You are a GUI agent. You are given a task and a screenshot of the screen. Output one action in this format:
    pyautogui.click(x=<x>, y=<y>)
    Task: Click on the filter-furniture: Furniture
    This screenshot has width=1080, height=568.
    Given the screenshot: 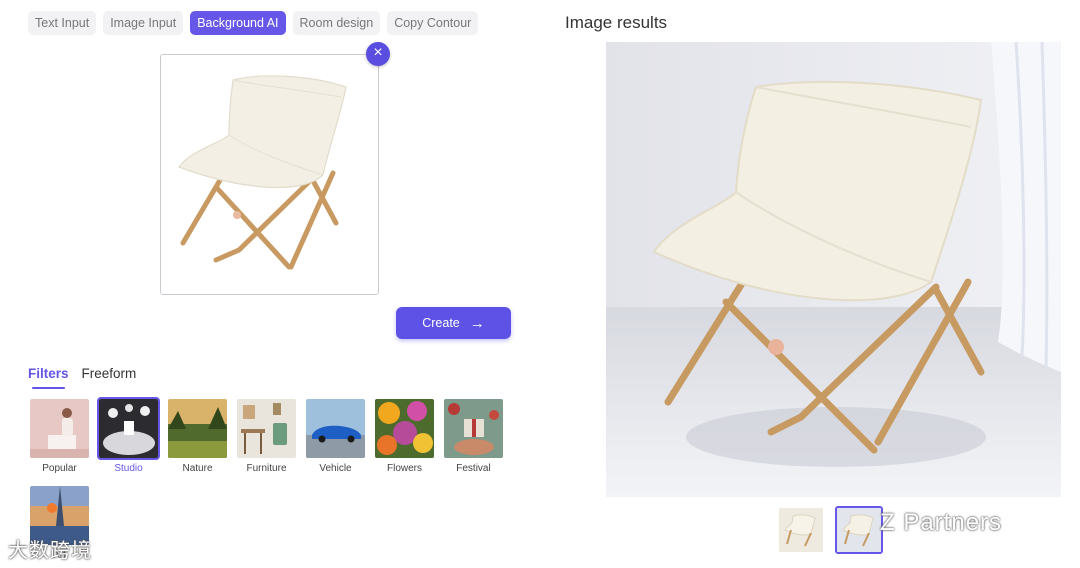 What is the action you would take?
    pyautogui.click(x=266, y=435)
    